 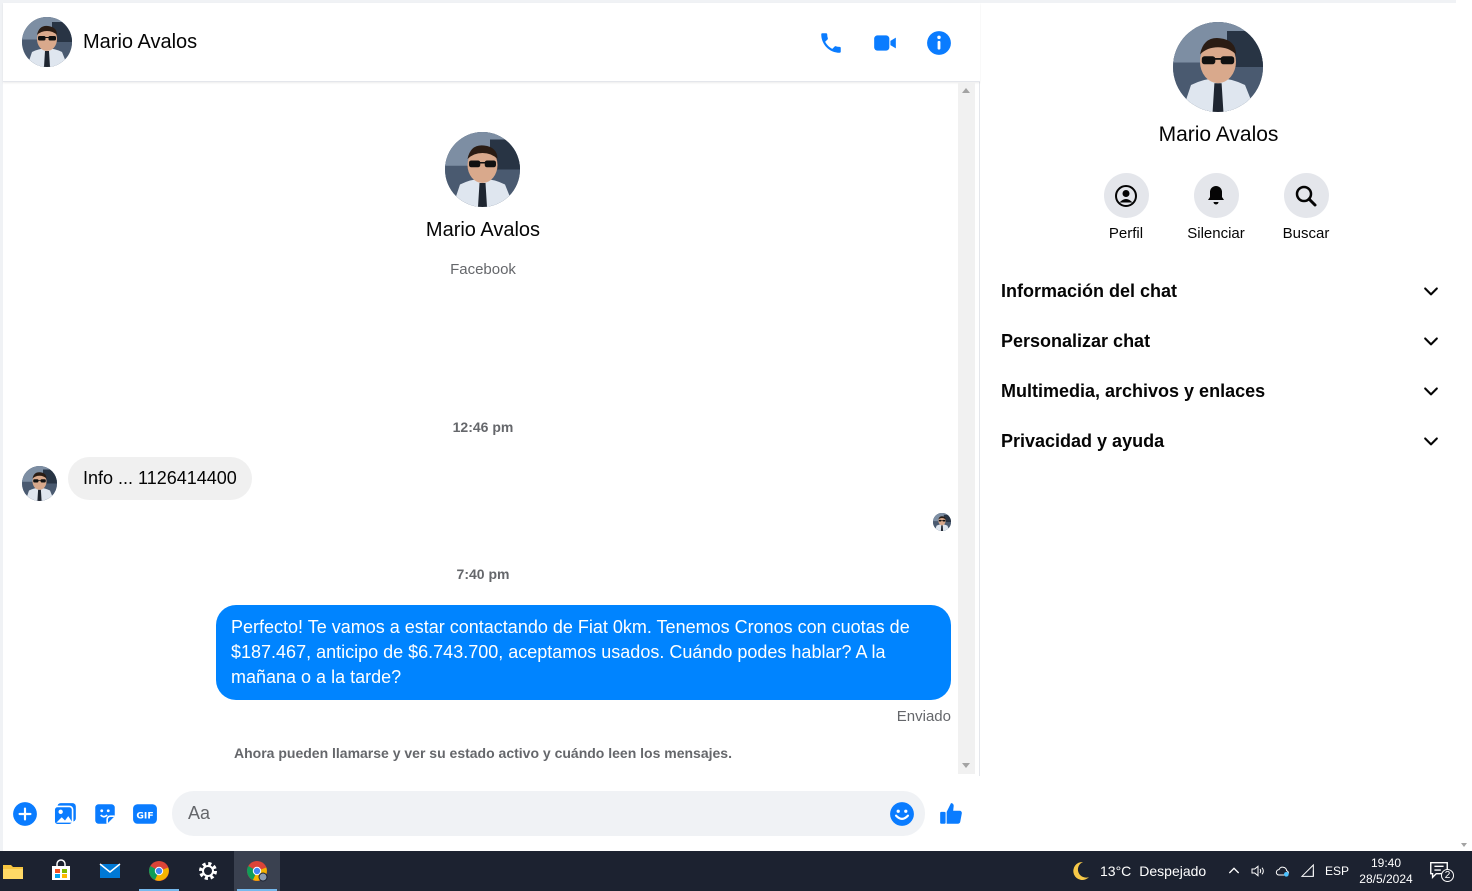 I want to click on weather-widget: 13°C Despejado, so click(x=1137, y=871).